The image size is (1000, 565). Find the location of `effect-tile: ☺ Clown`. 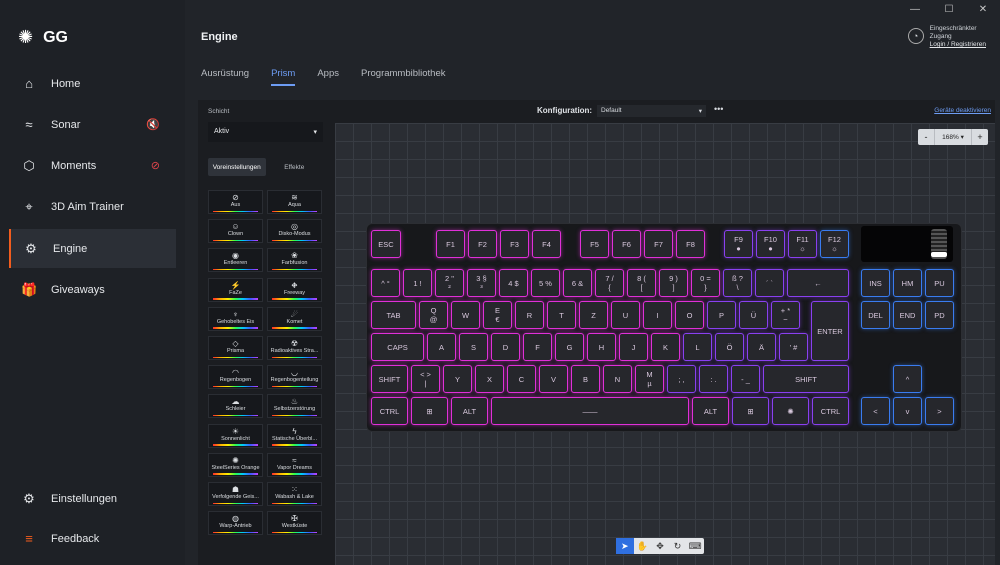

effect-tile: ☺ Clown is located at coordinates (235, 231).